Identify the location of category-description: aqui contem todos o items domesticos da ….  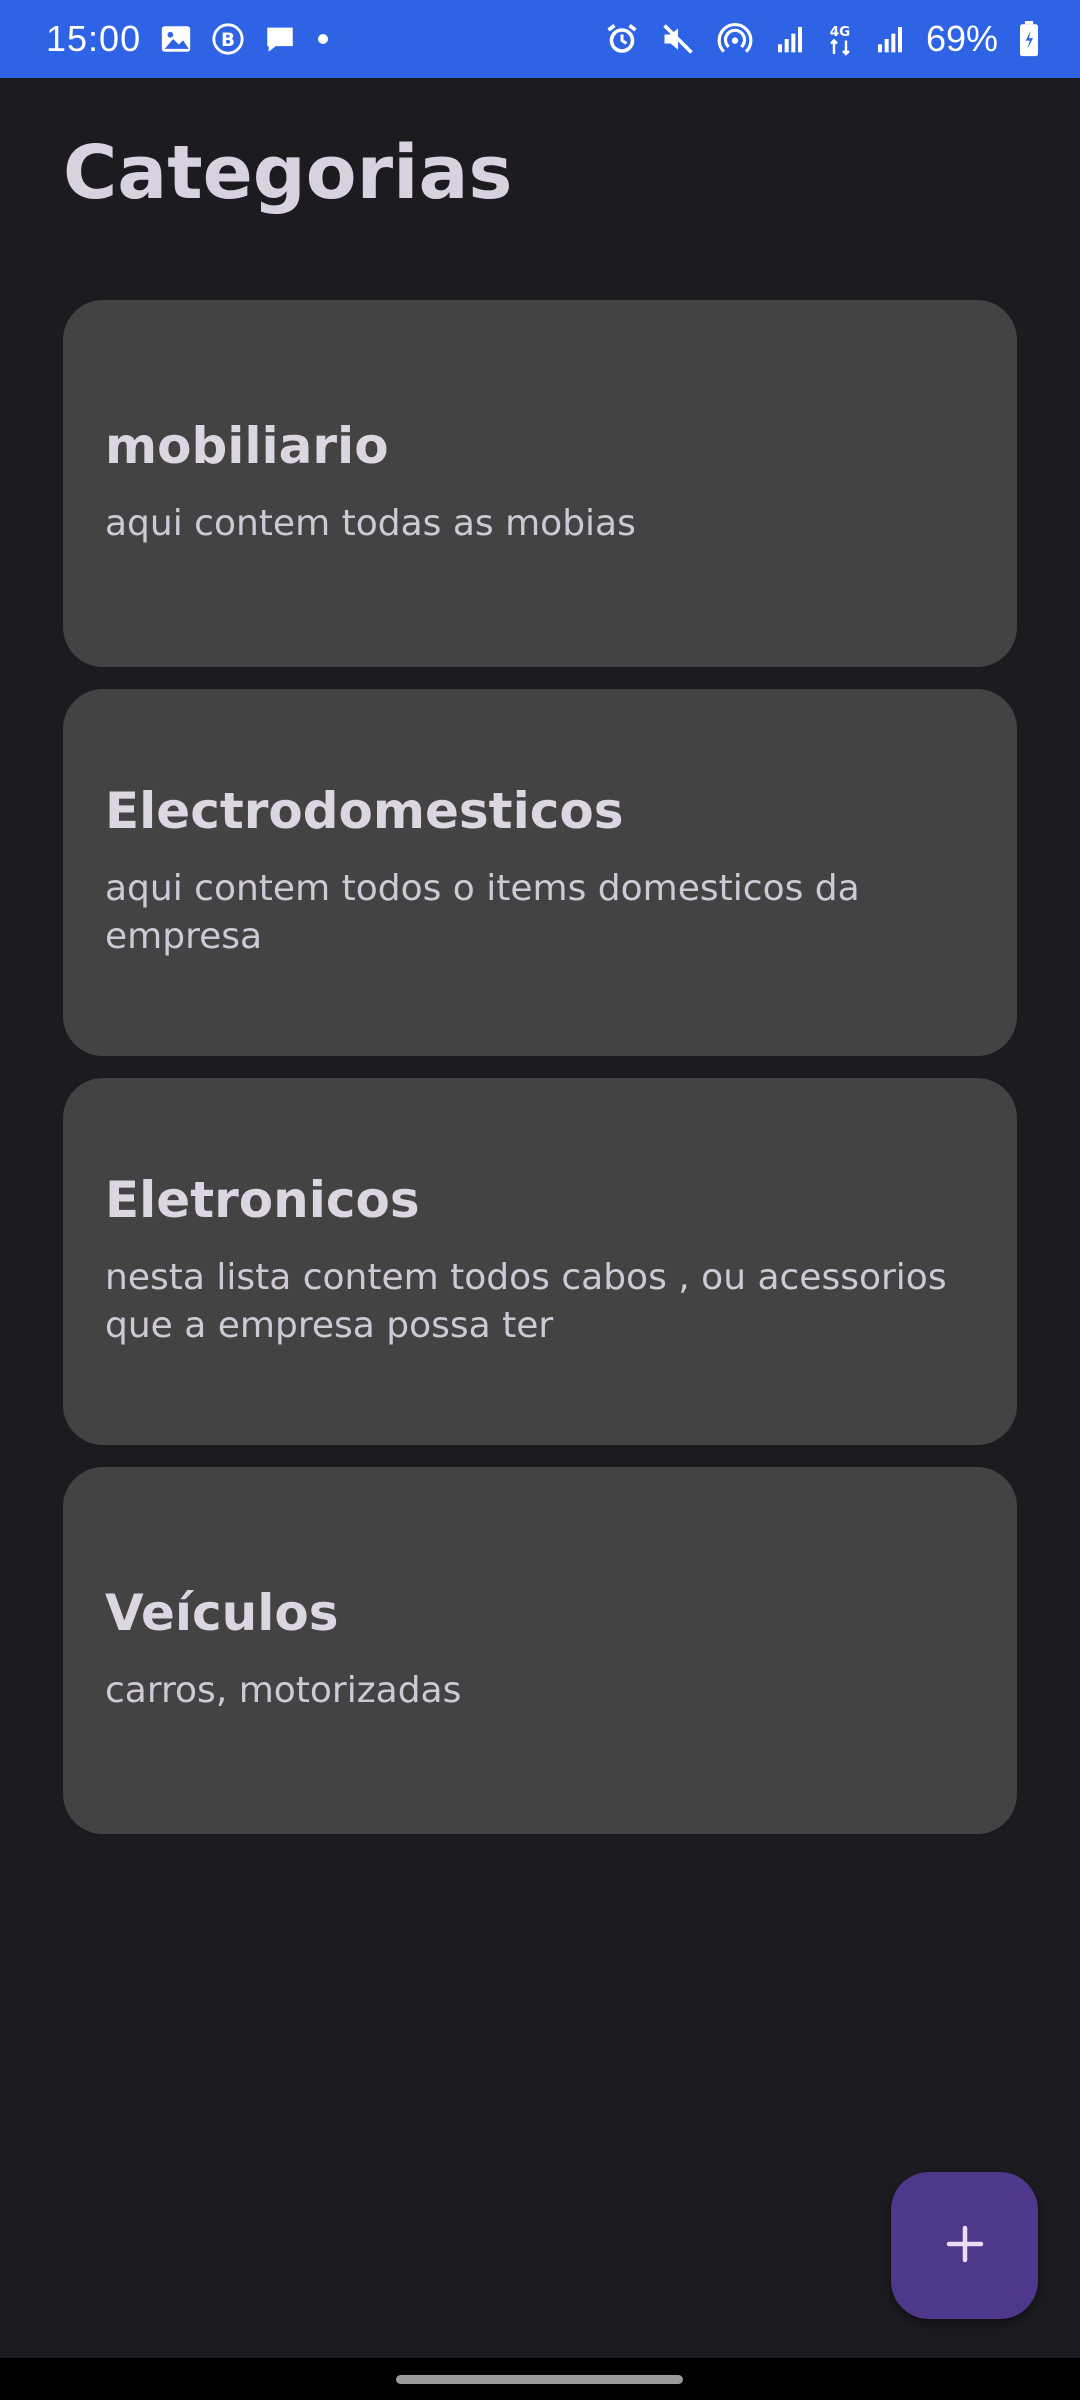
(482, 912).